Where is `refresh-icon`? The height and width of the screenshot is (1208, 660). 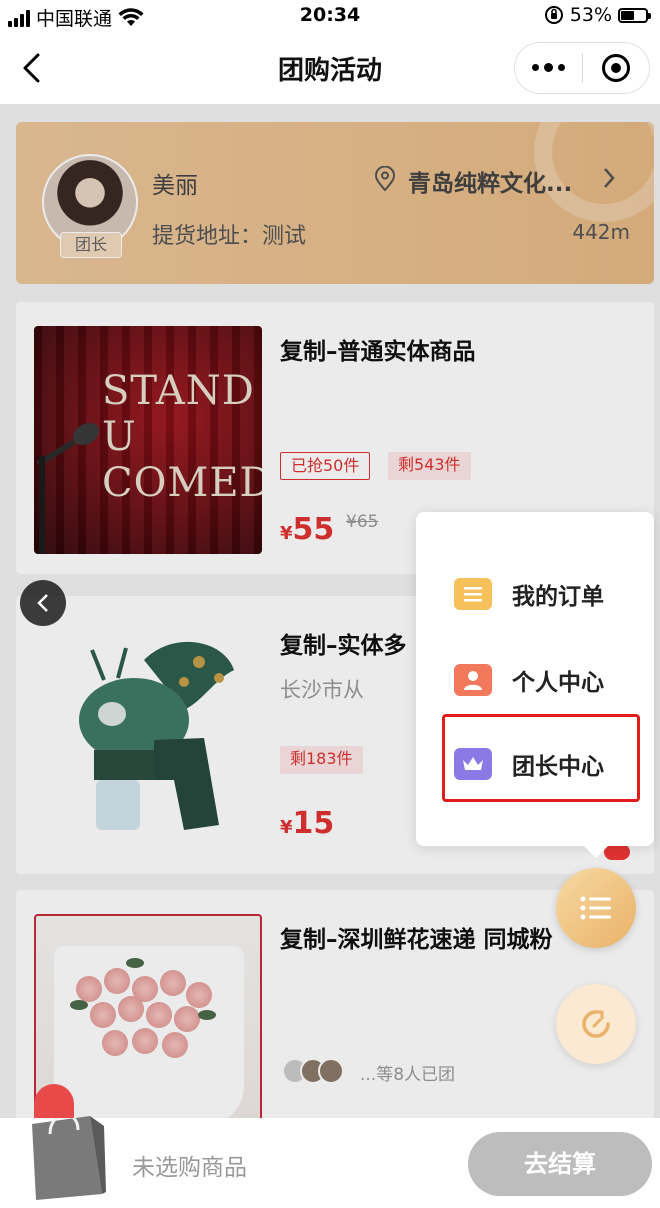
refresh-icon is located at coordinates (596, 1024).